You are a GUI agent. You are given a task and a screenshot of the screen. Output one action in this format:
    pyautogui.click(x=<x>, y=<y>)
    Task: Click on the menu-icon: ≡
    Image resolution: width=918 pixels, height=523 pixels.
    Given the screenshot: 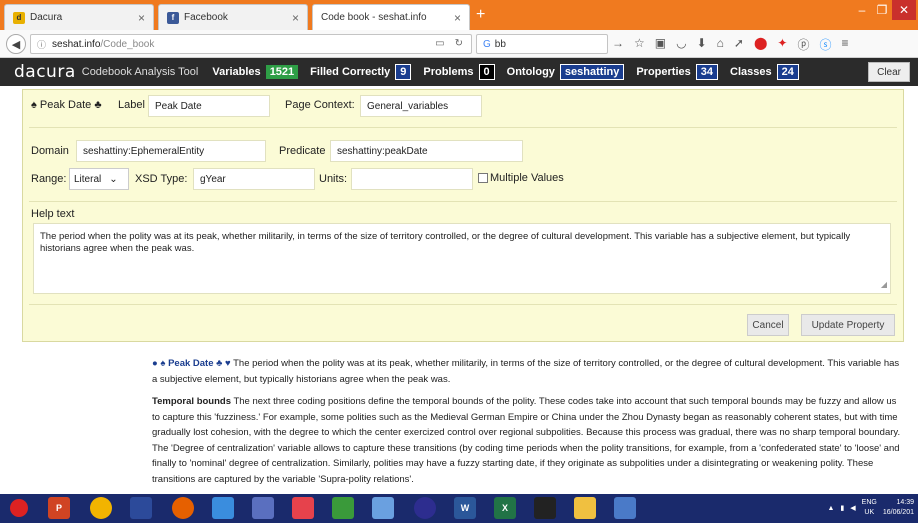 What is the action you would take?
    pyautogui.click(x=845, y=44)
    